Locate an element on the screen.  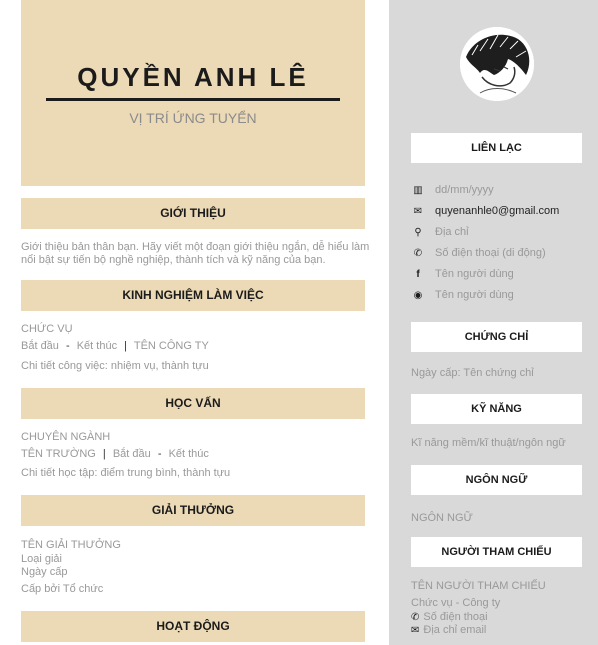
experience-dash: - is located at coordinates (67, 346).